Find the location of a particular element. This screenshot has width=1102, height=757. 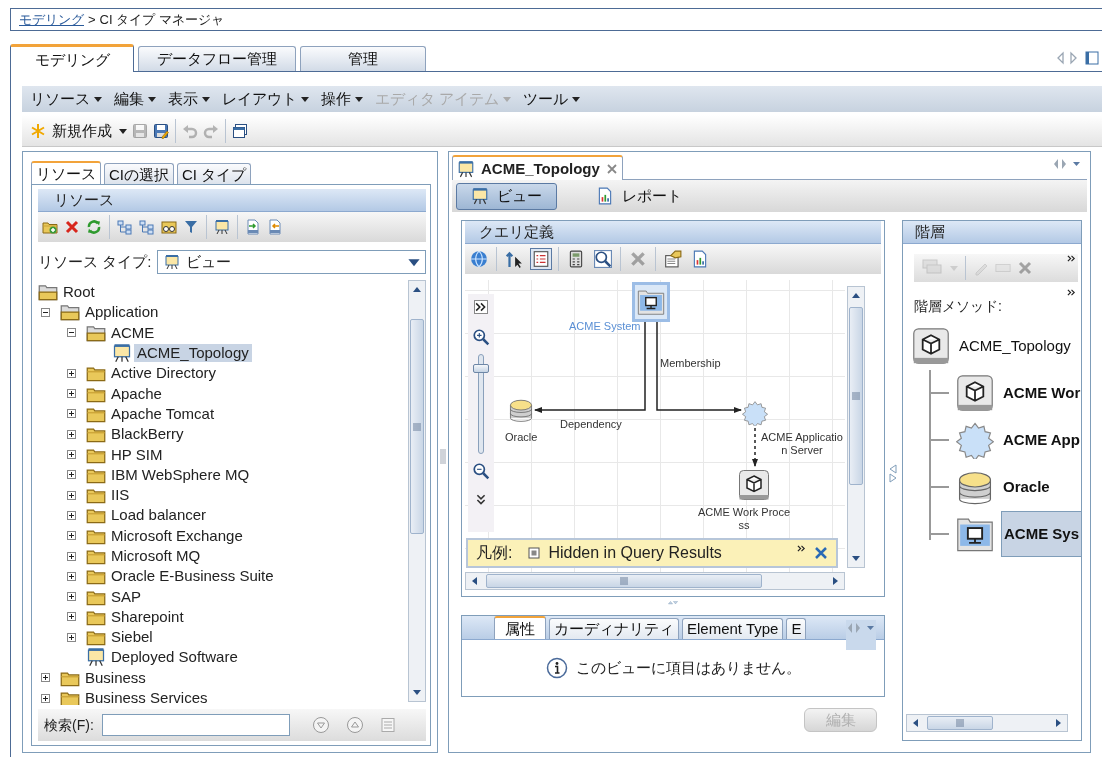

menu-item: レイアウト is located at coordinates (265, 99).